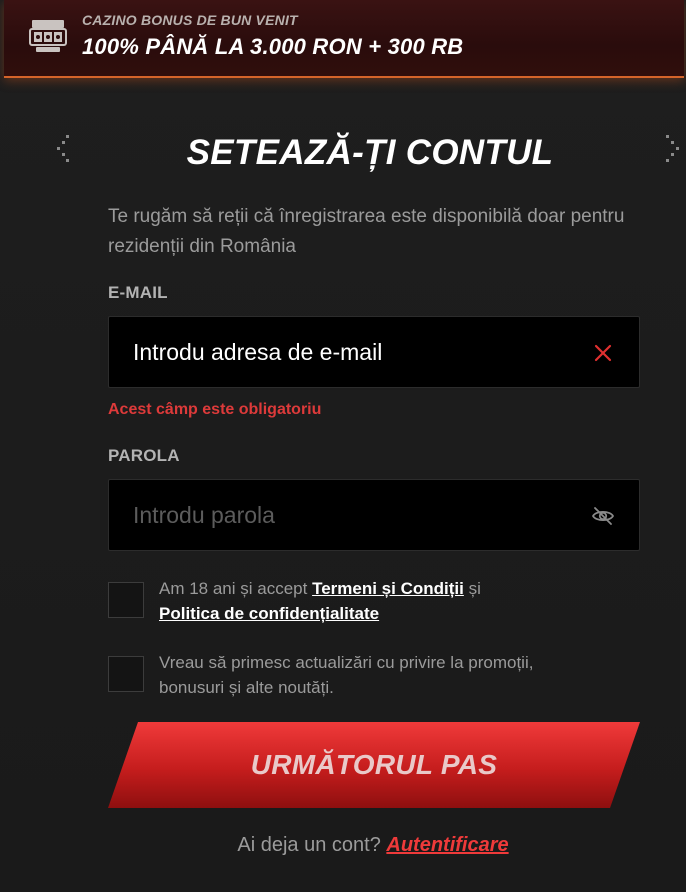  I want to click on page-title: SETEAZĂ-ȚI CONTUL, so click(370, 152).